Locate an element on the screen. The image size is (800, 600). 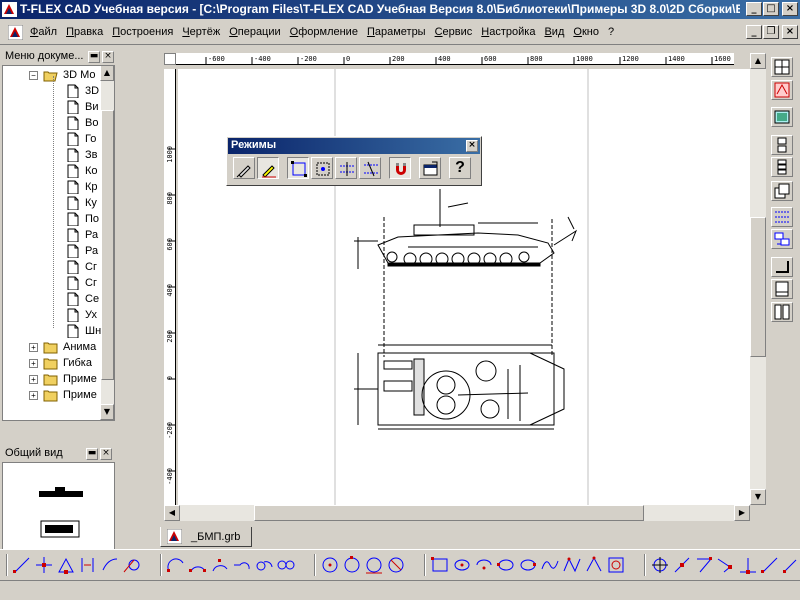
tree-item: Ви is located at coordinates (83, 107).